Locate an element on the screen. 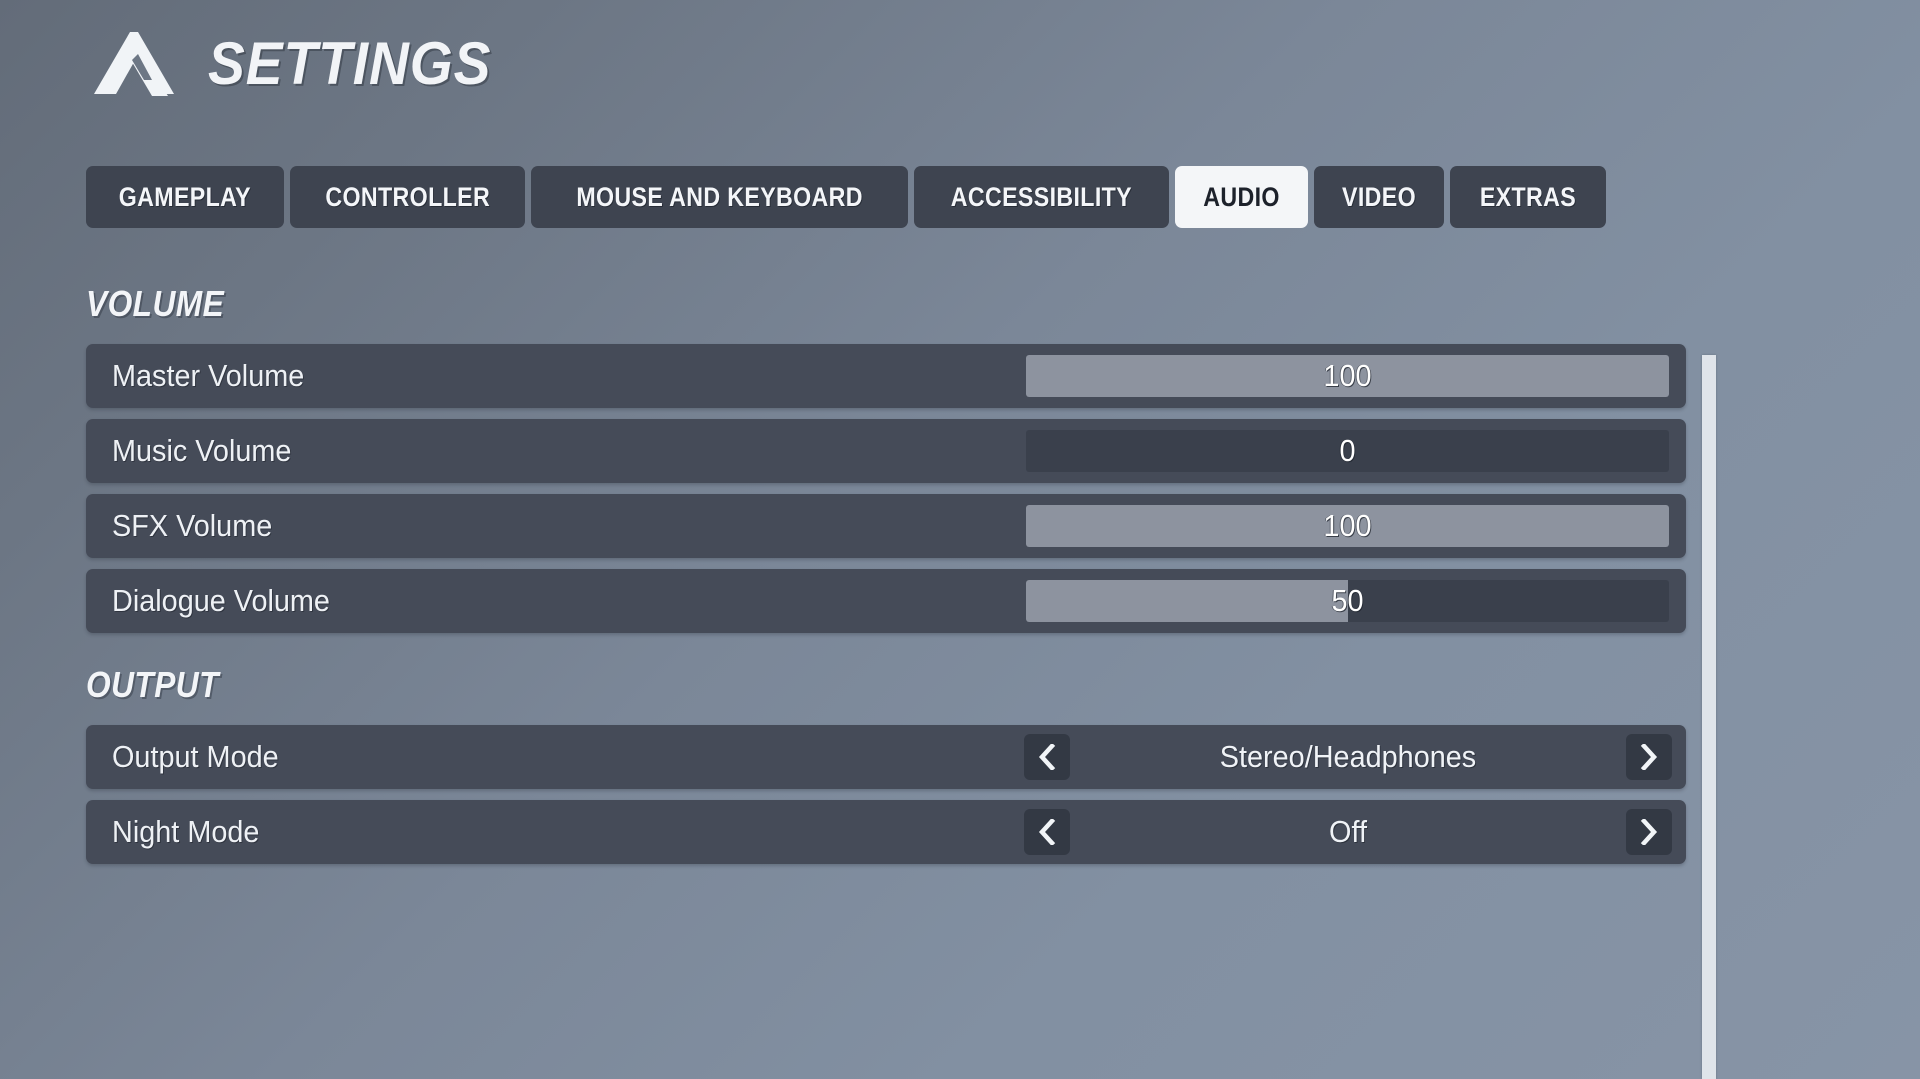 Image resolution: width=1920 pixels, height=1079 pixels. slider-value-master-volume: 100 is located at coordinates (1347, 375).